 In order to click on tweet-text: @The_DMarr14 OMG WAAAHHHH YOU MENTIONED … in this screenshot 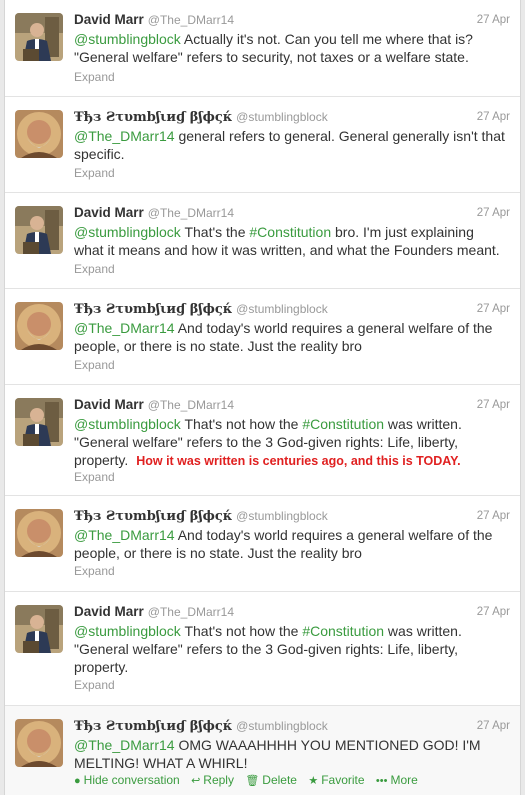, I will do `click(290, 754)`.